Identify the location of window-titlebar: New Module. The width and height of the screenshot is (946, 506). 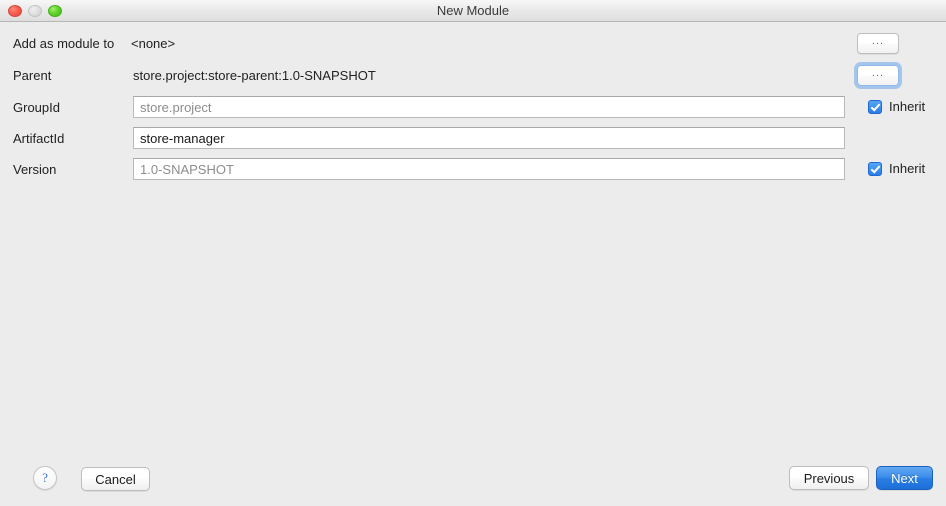
(473, 11).